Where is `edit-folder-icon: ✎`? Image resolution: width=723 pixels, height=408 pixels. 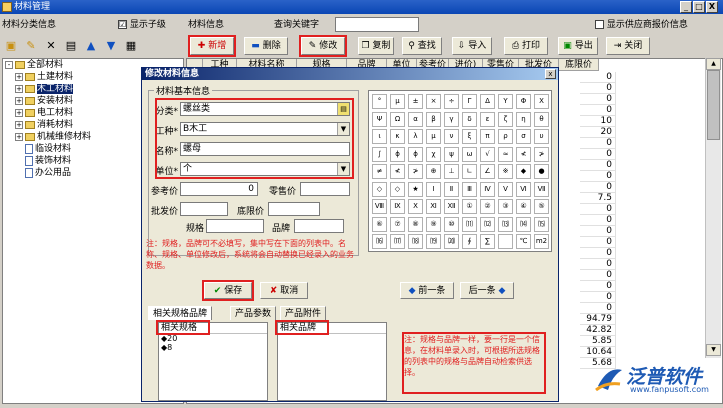
edit-folder-icon: ✎ is located at coordinates (31, 46).